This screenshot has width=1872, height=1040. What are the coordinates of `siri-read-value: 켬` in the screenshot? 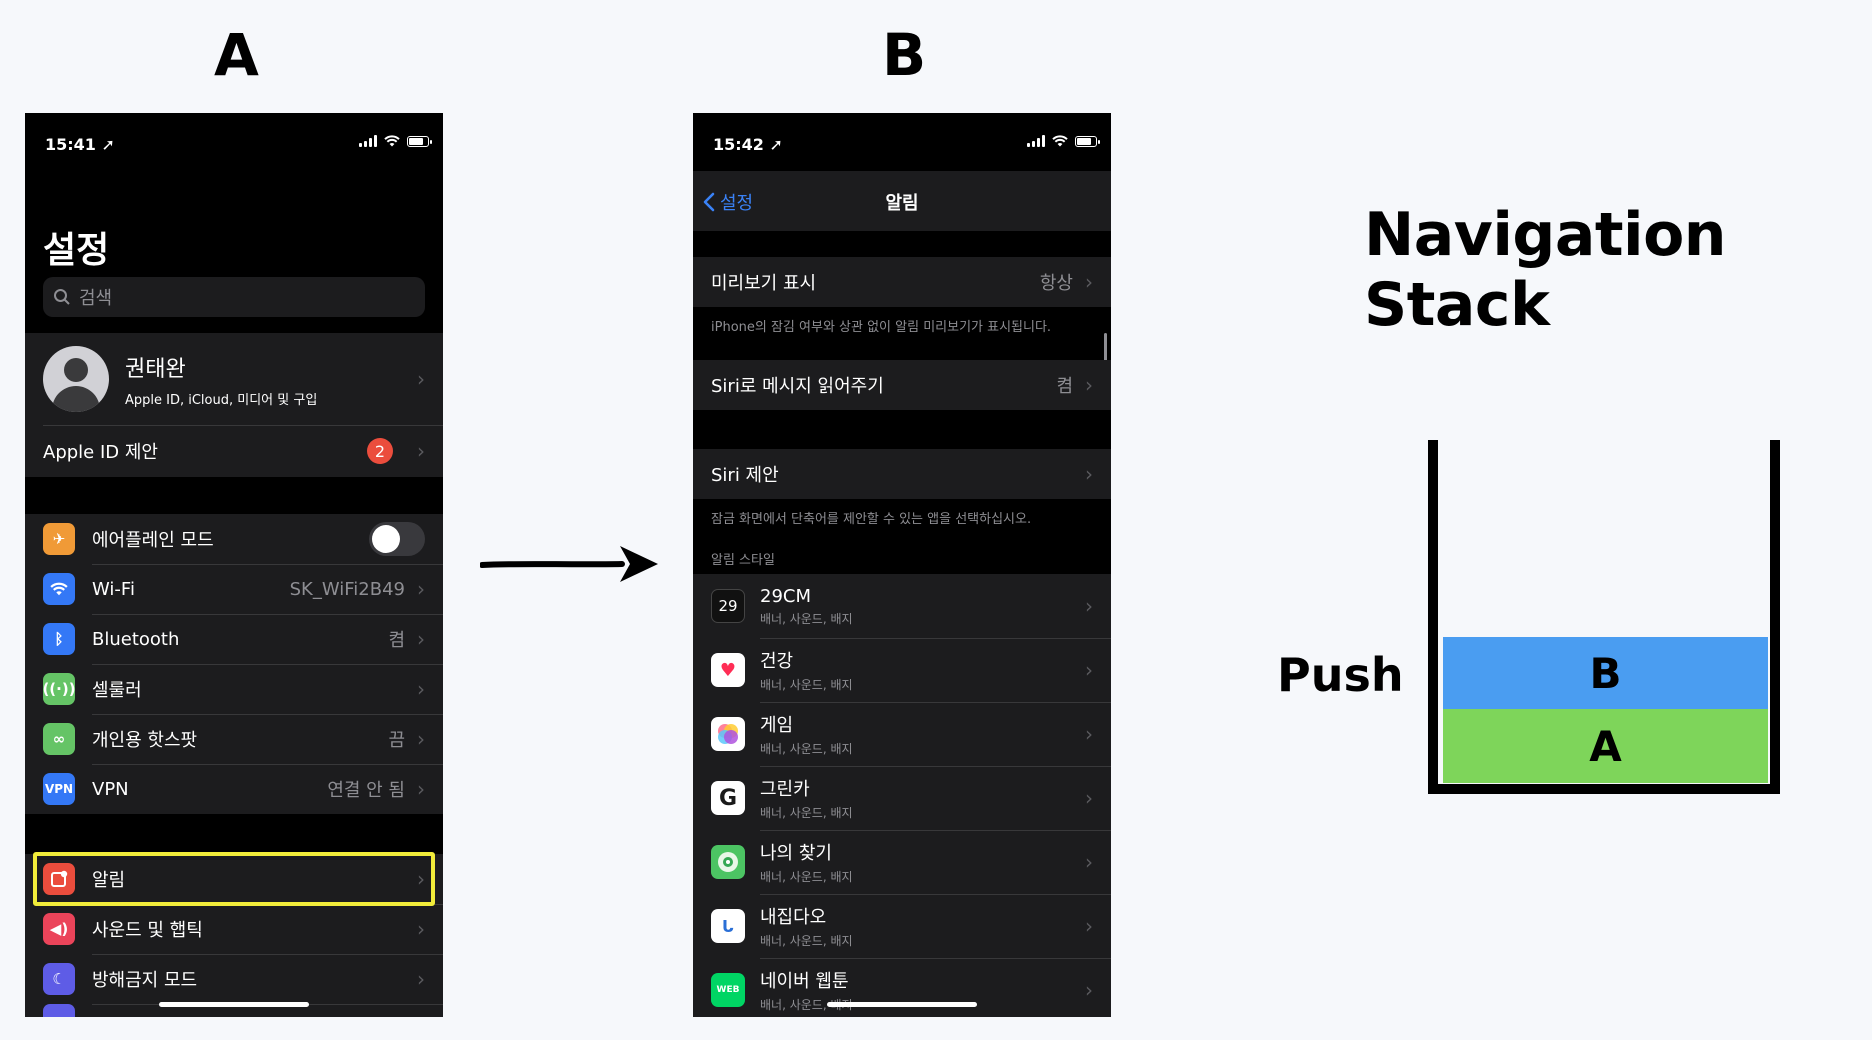 It's located at (1064, 386).